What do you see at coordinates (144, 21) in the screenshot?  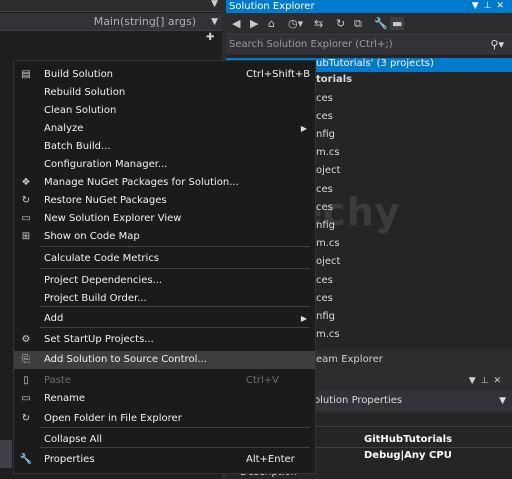 I see `member-dropdown-value: Main(string[] args)` at bounding box center [144, 21].